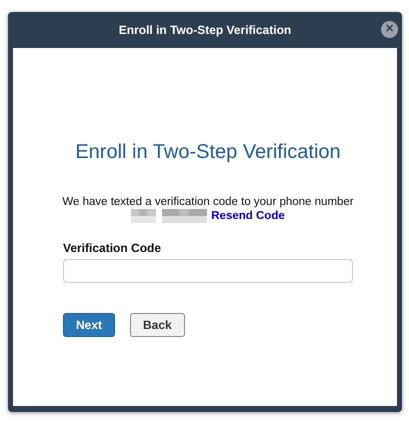 The width and height of the screenshot is (409, 421). I want to click on window-title: Enroll in Two-Step Verification, so click(205, 30).